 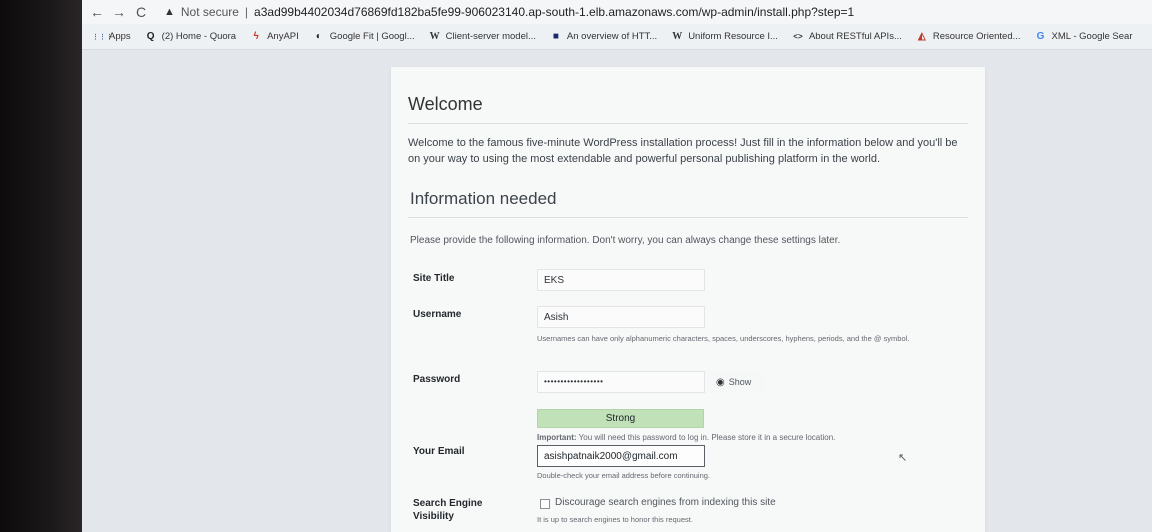 What do you see at coordinates (102, 37) in the screenshot?
I see `apps-grid-icon: ⋮⋮⋮` at bounding box center [102, 37].